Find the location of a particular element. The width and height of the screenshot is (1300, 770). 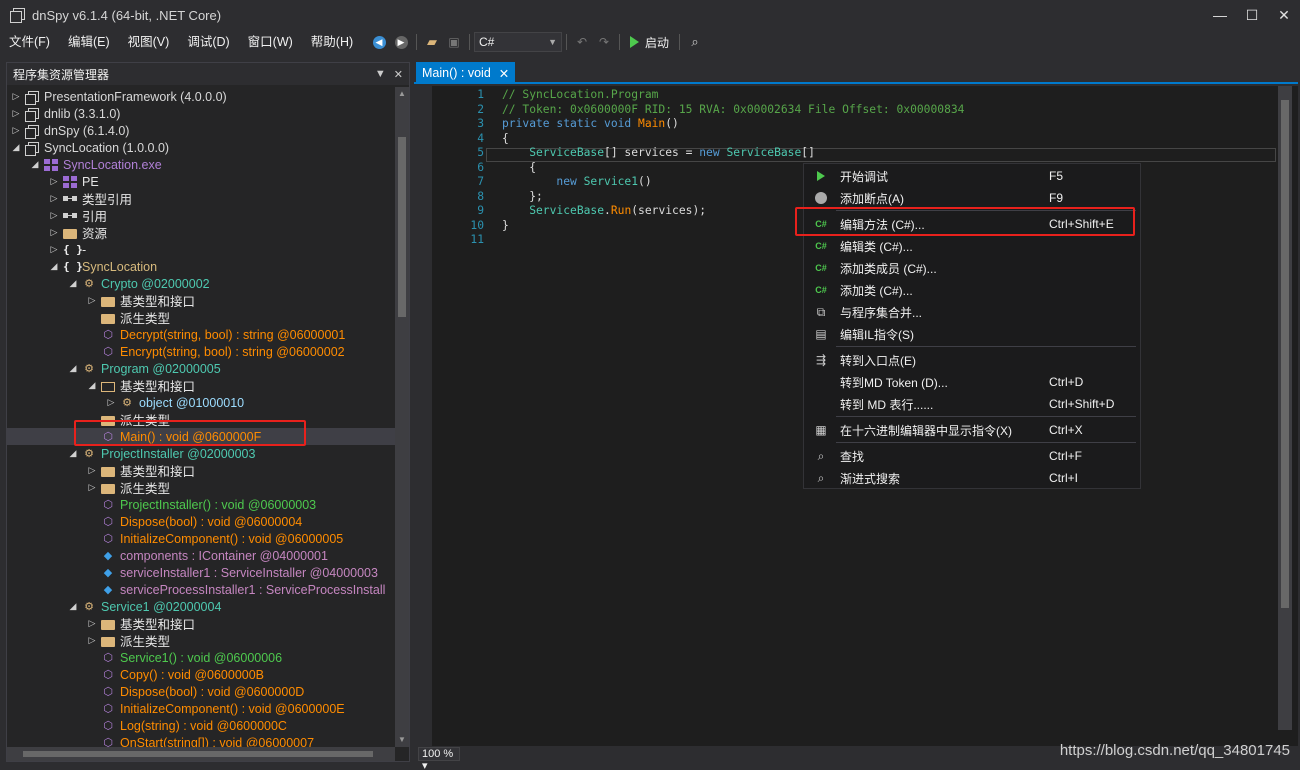

context-menu-item: 转到 MD 表行...... Ctrl+Shift+D is located at coordinates (972, 404).